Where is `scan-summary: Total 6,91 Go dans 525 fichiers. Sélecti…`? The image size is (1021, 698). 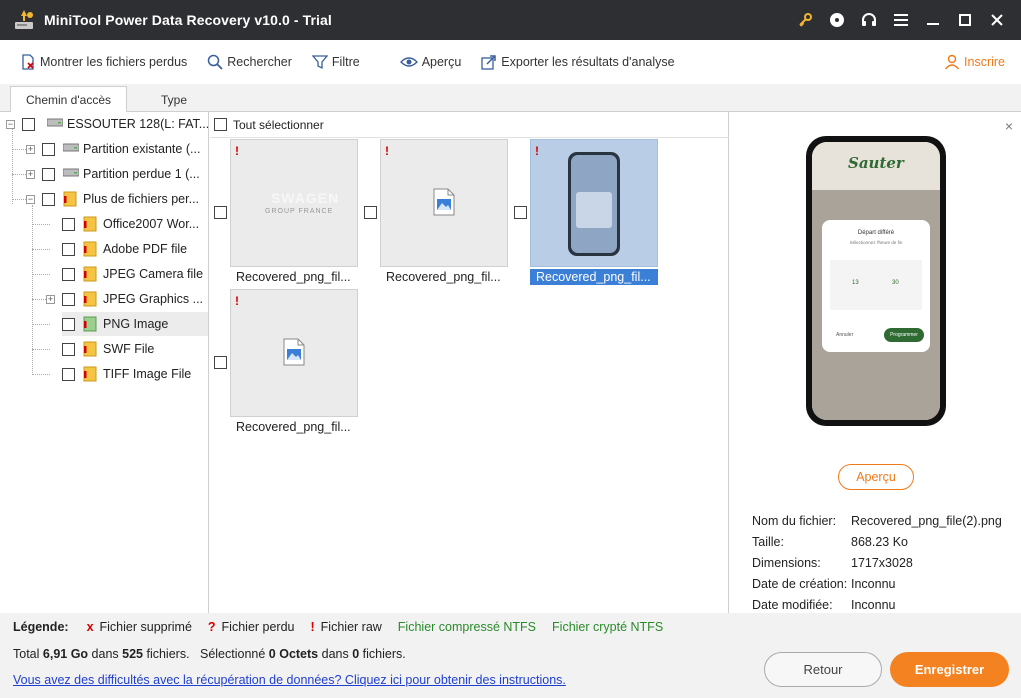 scan-summary: Total 6,91 Go dans 525 fichiers. Sélecti… is located at coordinates (209, 654).